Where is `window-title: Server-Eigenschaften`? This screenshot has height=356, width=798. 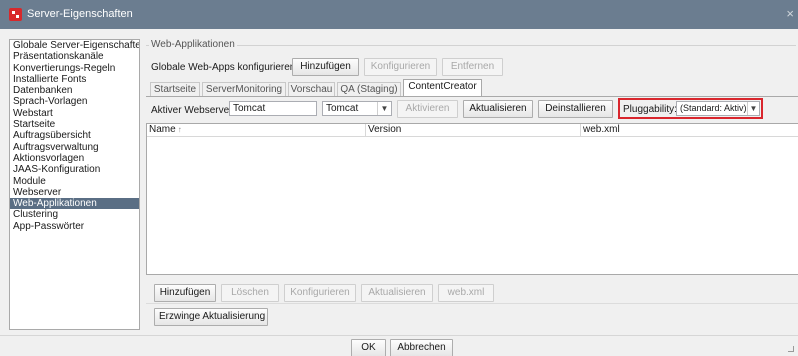
window-title: Server-Eigenschaften is located at coordinates (80, 14).